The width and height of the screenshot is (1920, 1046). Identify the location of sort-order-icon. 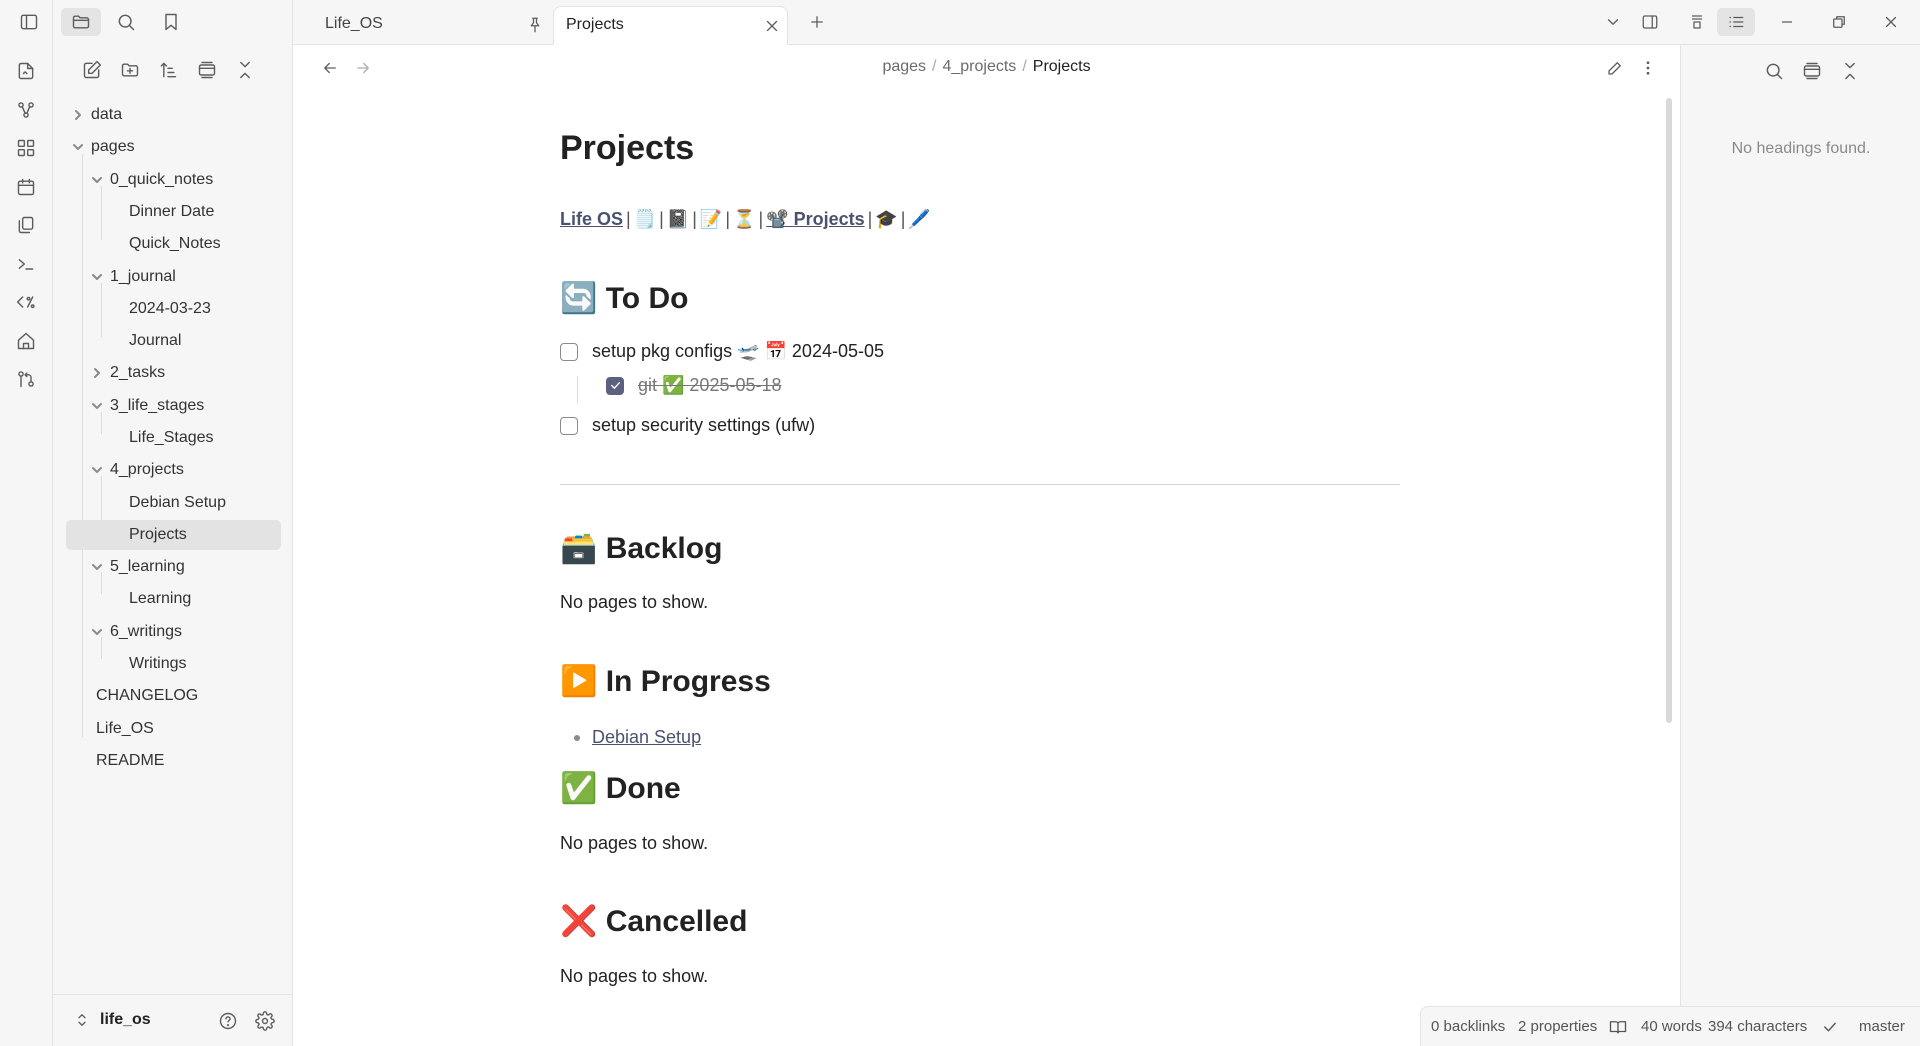
(168, 70).